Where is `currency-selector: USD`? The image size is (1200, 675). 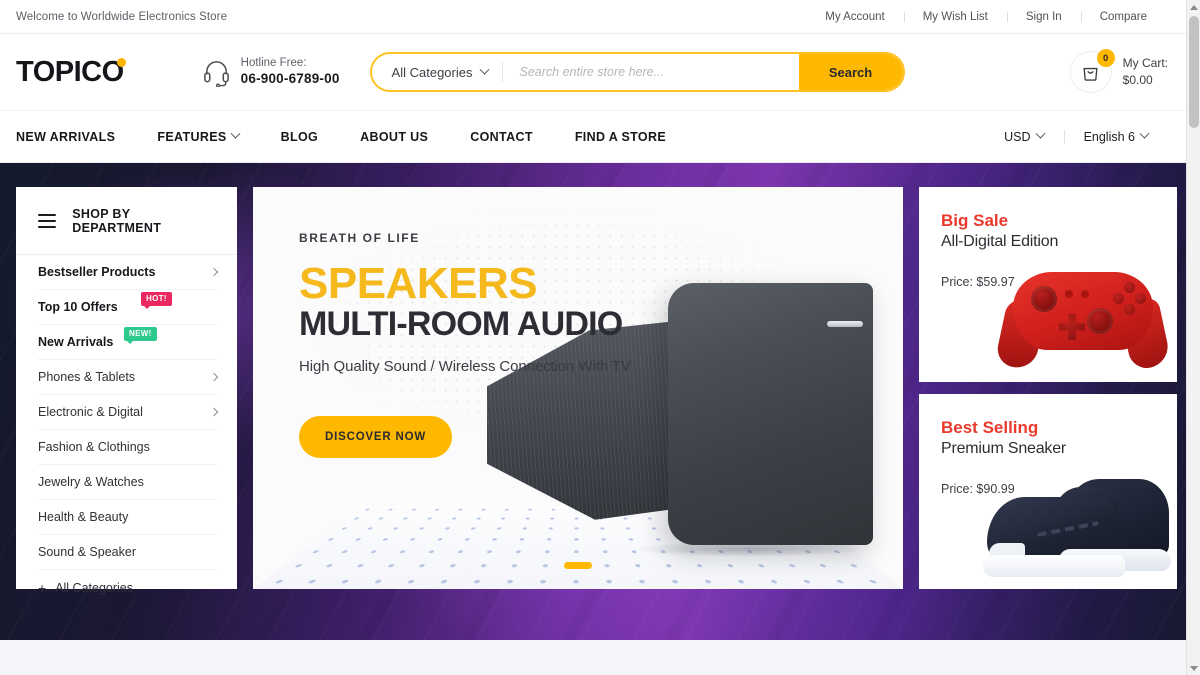 currency-selector: USD is located at coordinates (1023, 136).